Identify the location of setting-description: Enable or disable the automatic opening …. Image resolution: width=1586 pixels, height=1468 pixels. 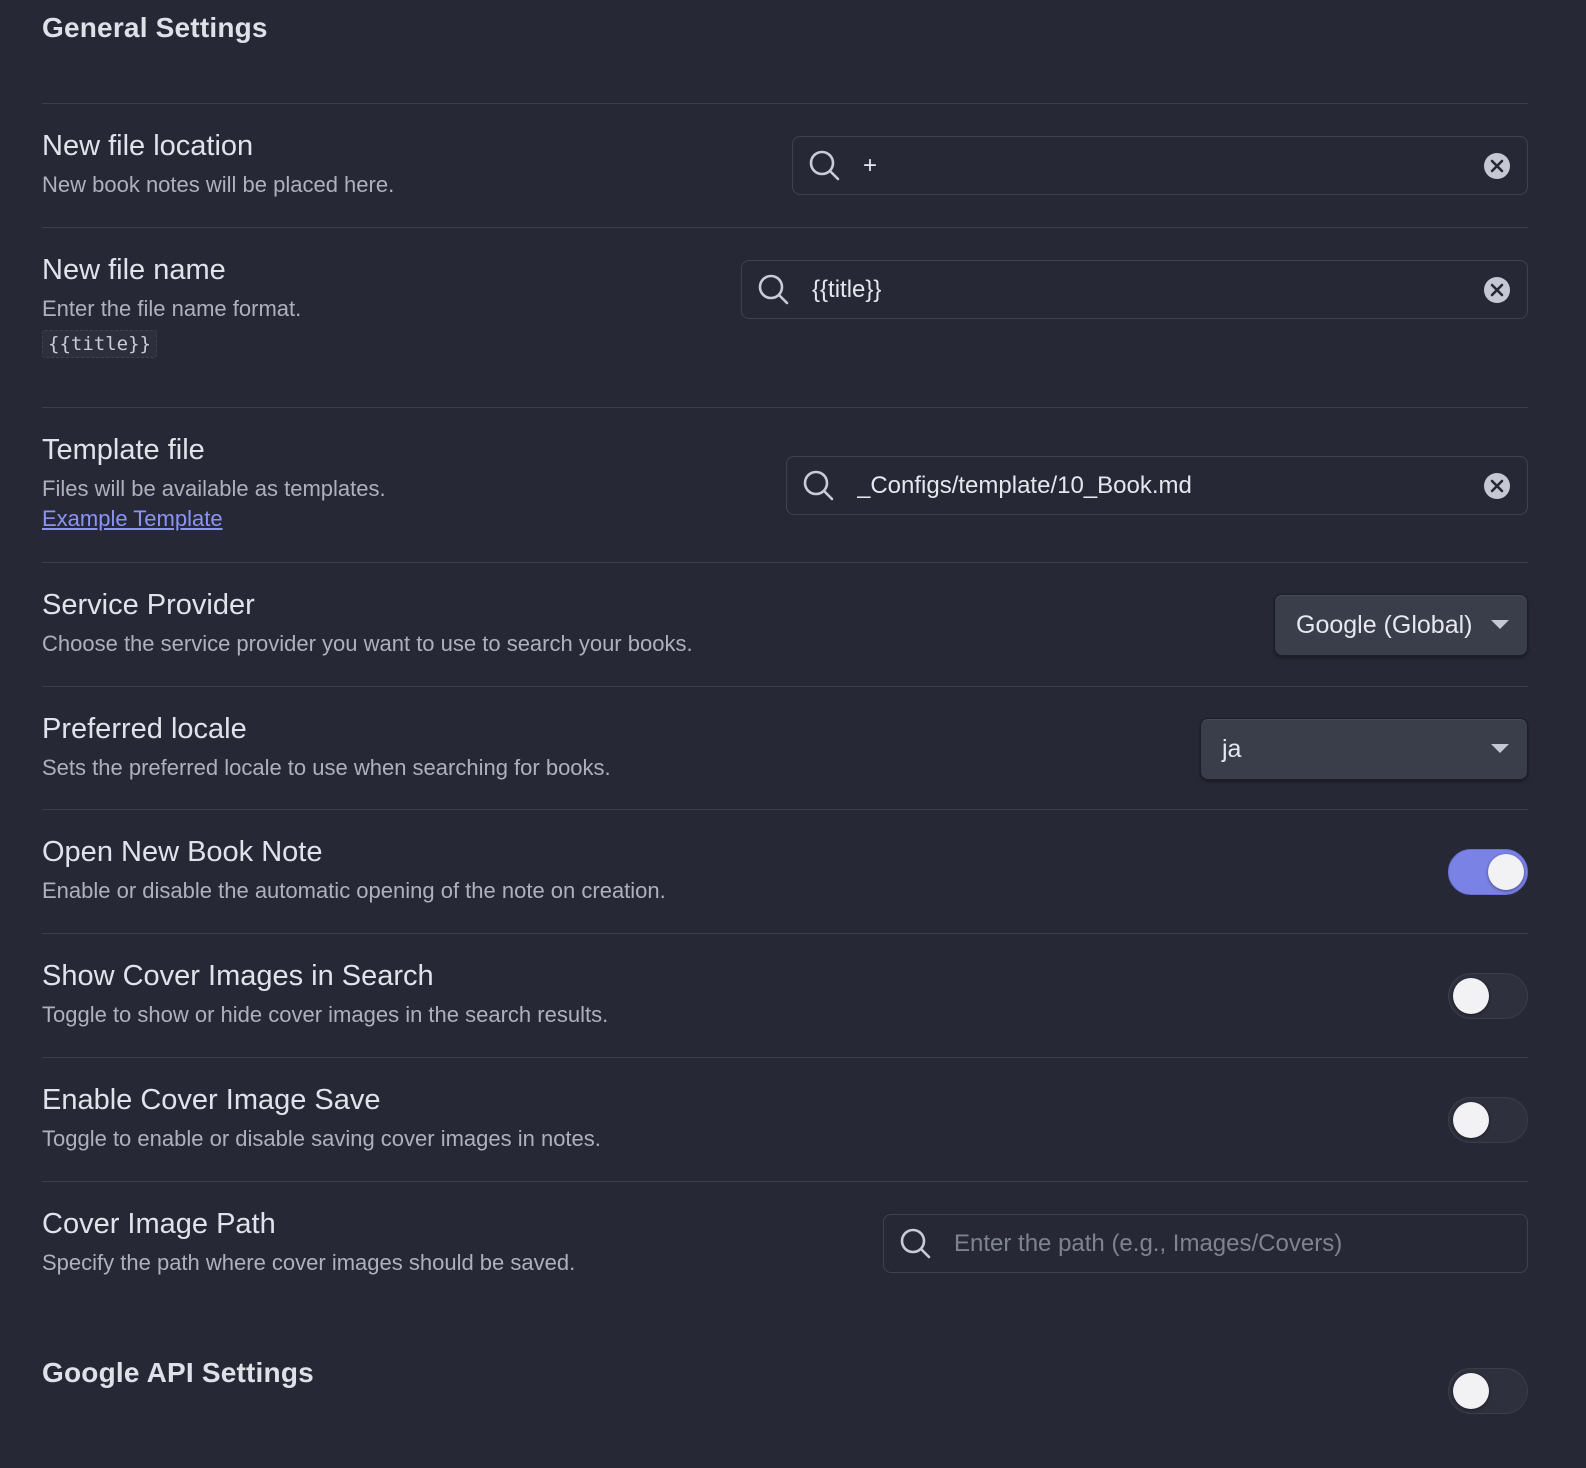
(354, 890).